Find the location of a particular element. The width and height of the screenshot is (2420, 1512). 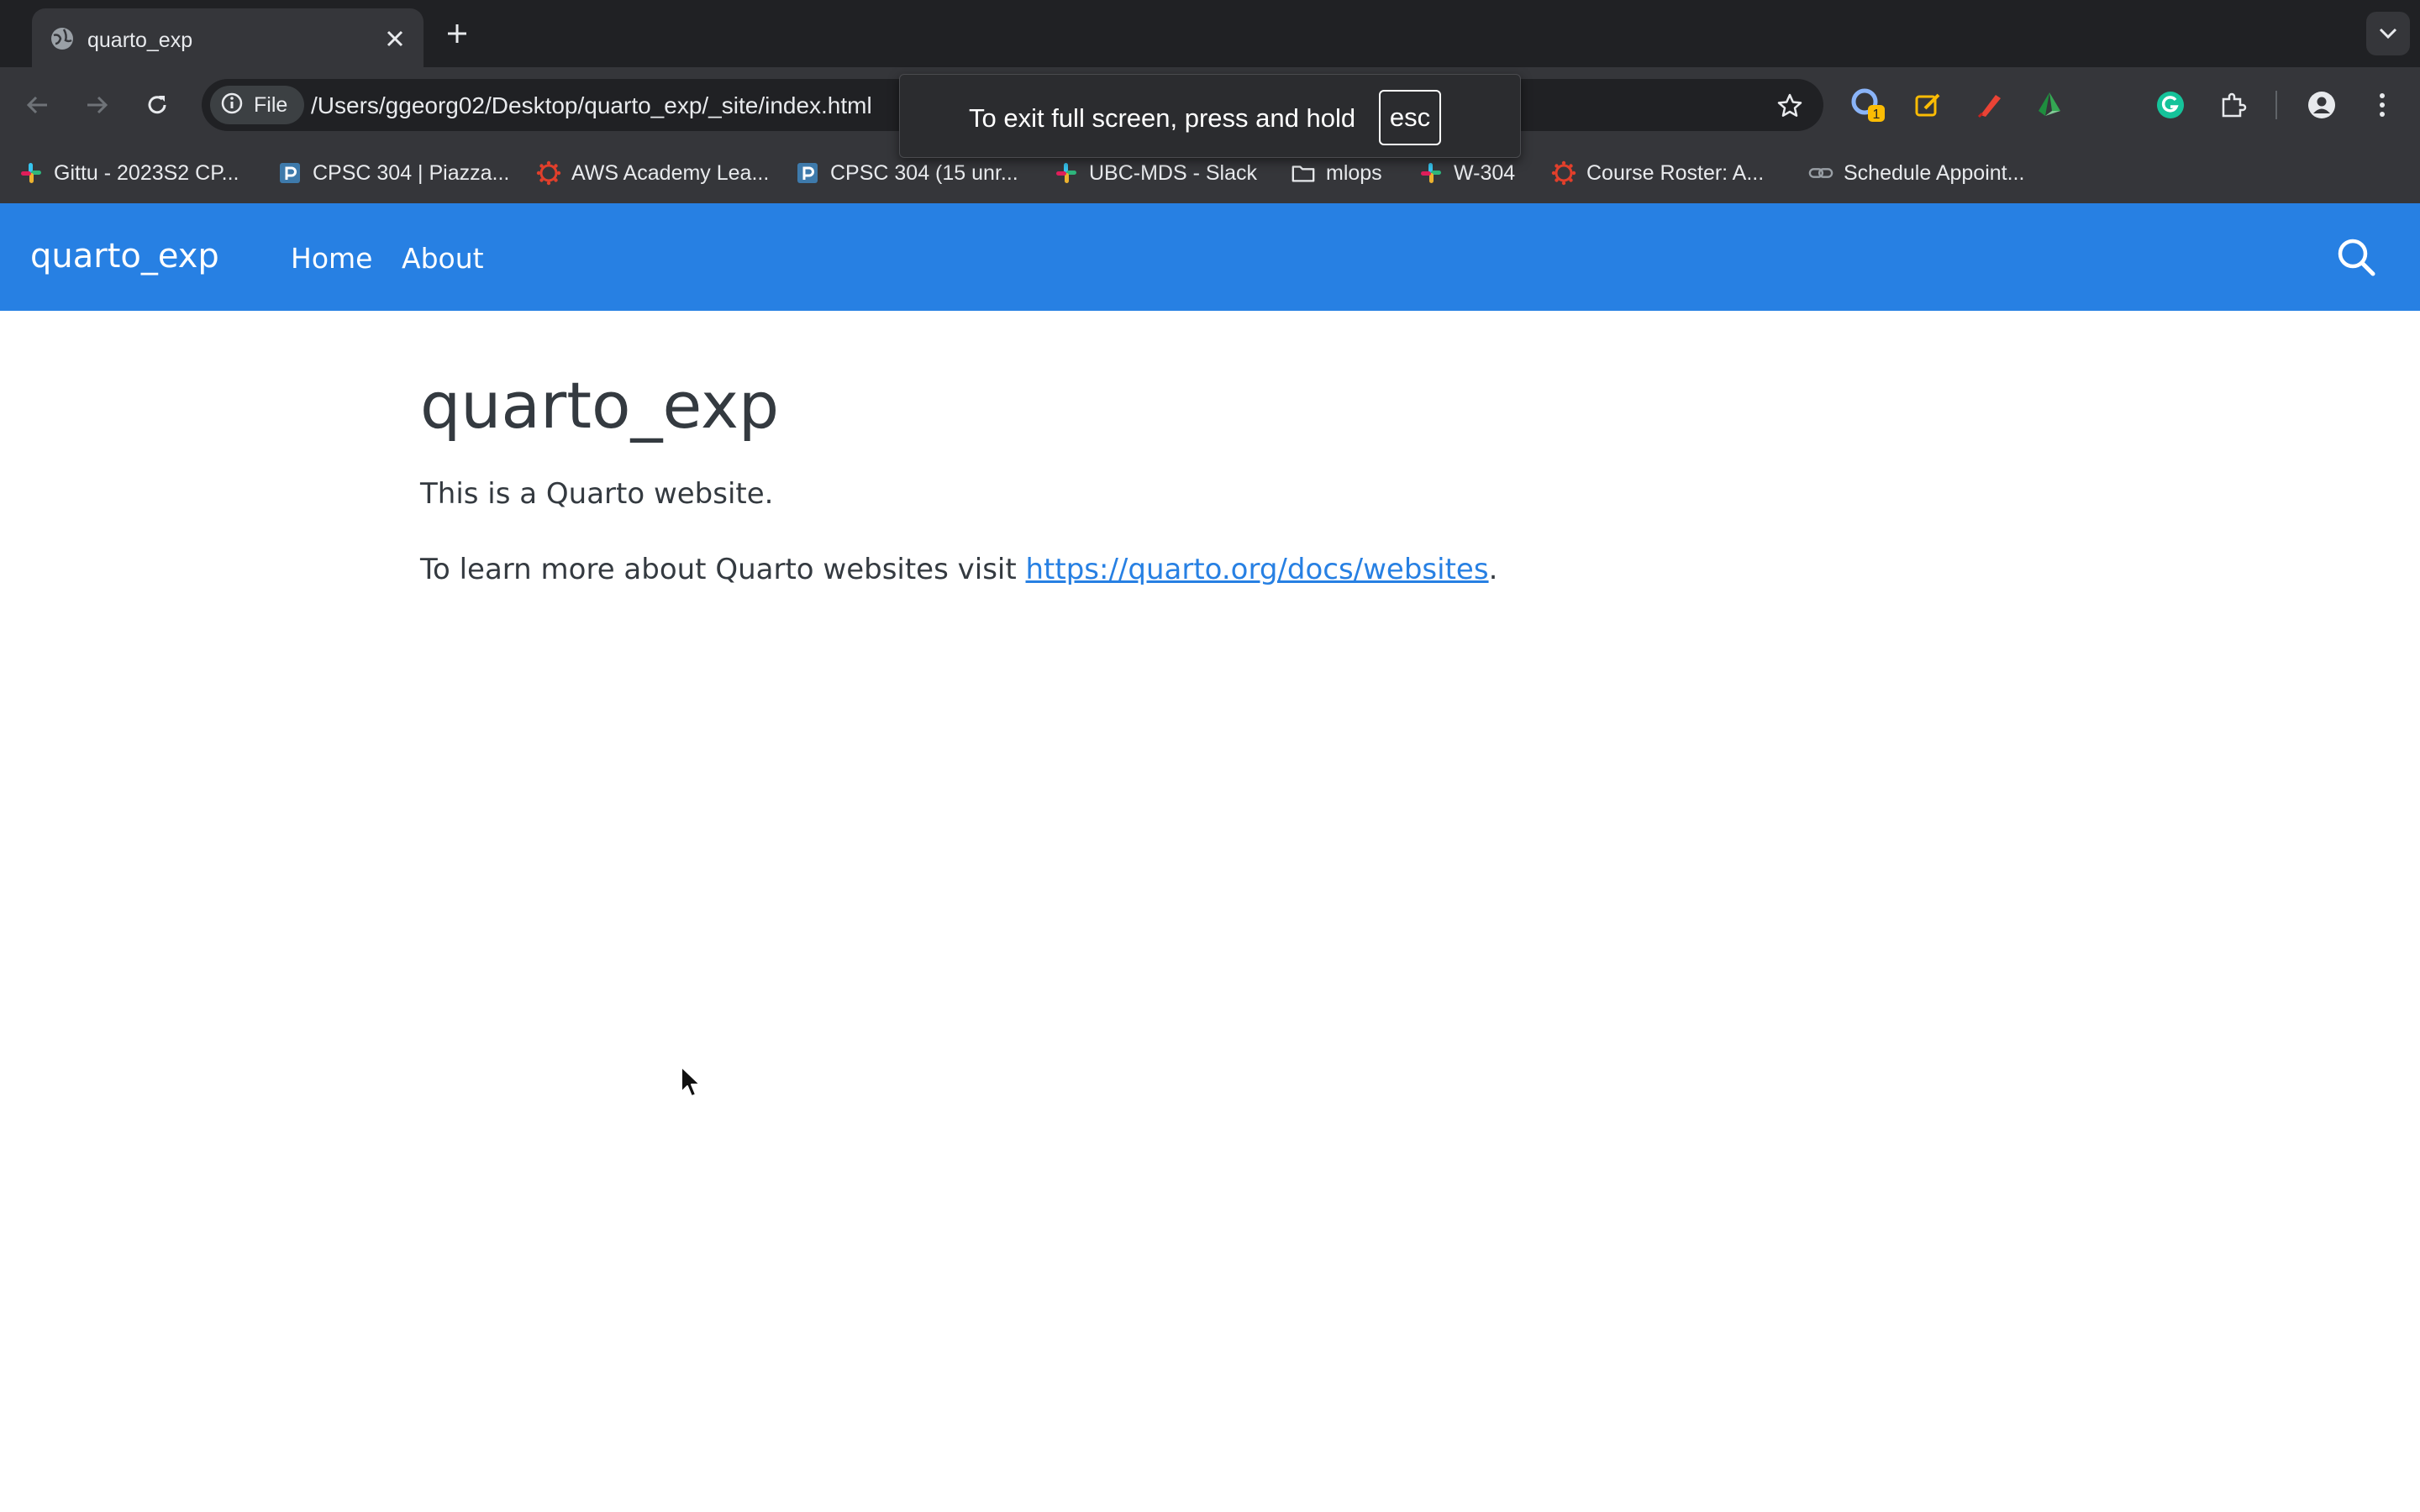

nav-link-home: Home is located at coordinates (331, 258).